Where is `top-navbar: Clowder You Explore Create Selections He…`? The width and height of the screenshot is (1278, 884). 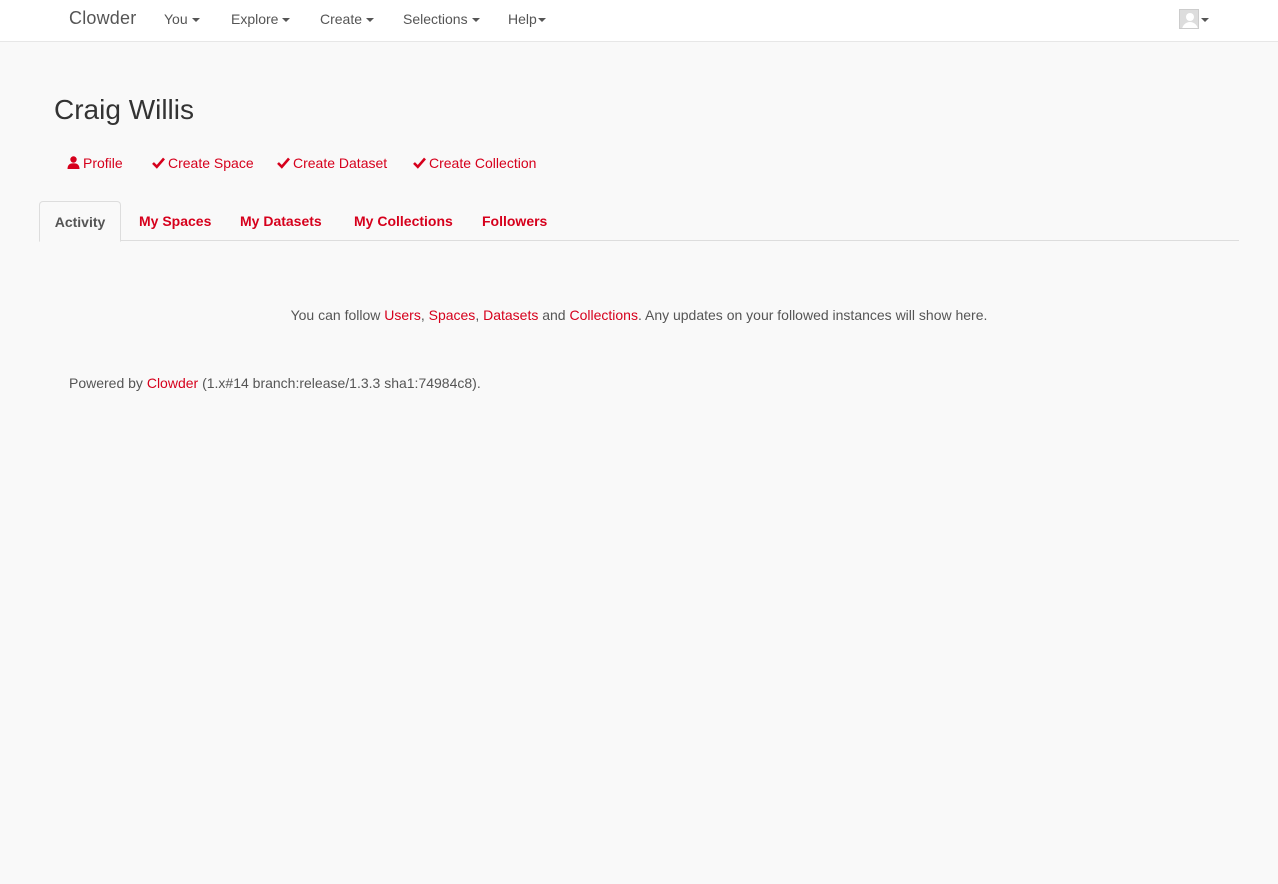 top-navbar: Clowder You Explore Create Selections He… is located at coordinates (639, 21).